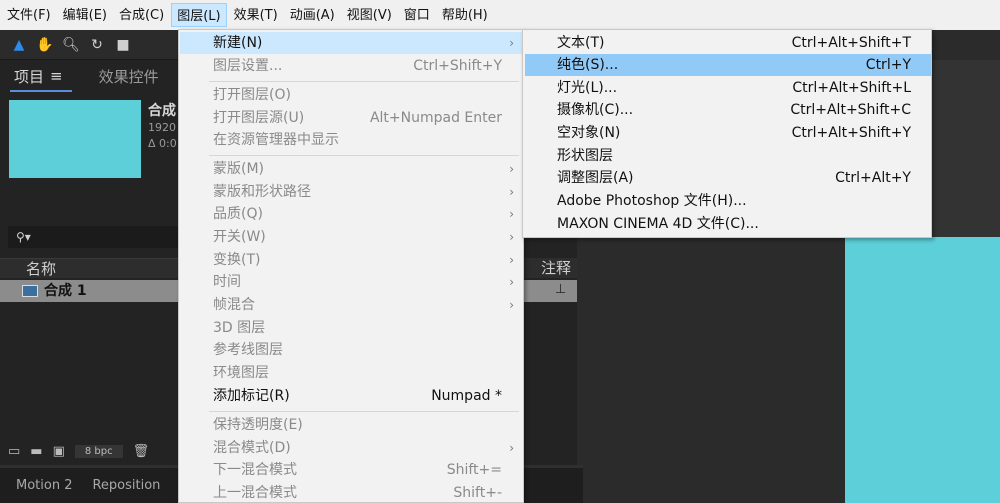 The image size is (1000, 503). Describe the element at coordinates (162, 143) in the screenshot. I see `comp-duration: Δ 0:0` at that location.